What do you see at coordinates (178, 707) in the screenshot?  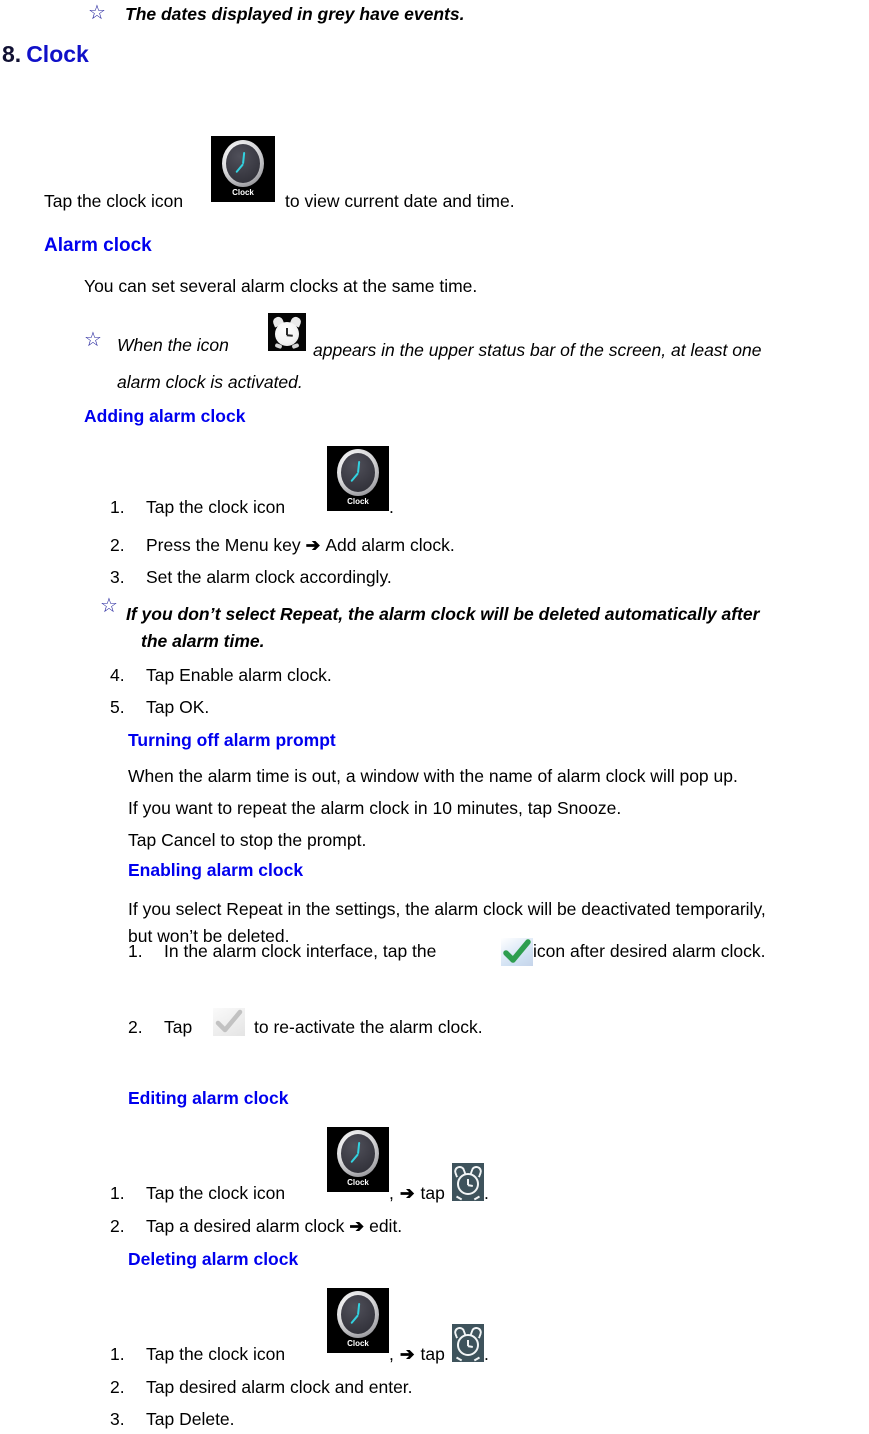 I see `list-item-text: Tap OK.` at bounding box center [178, 707].